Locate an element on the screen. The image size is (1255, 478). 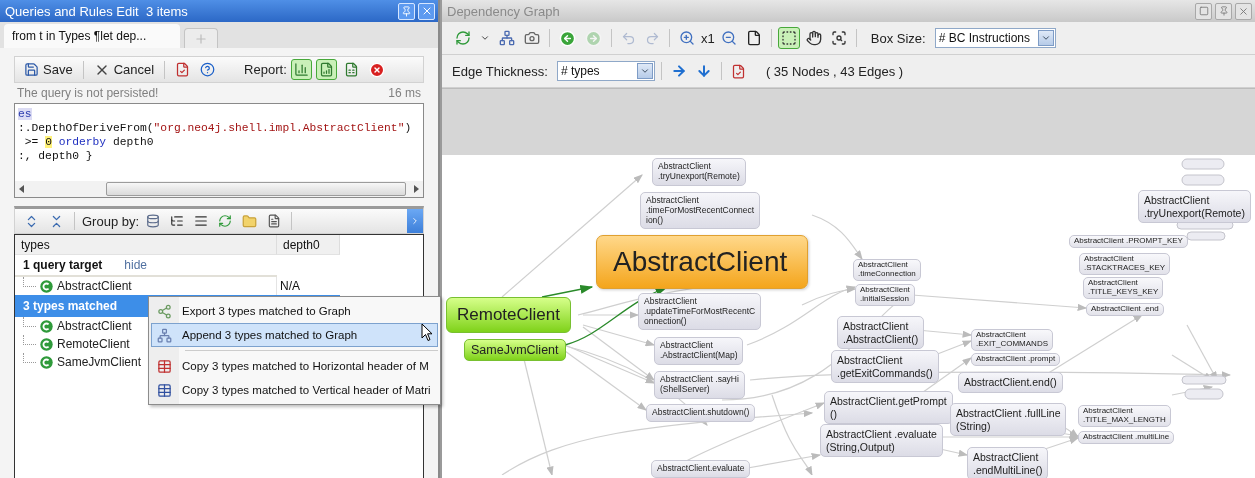
depth-value: N/A is located at coordinates (290, 286).